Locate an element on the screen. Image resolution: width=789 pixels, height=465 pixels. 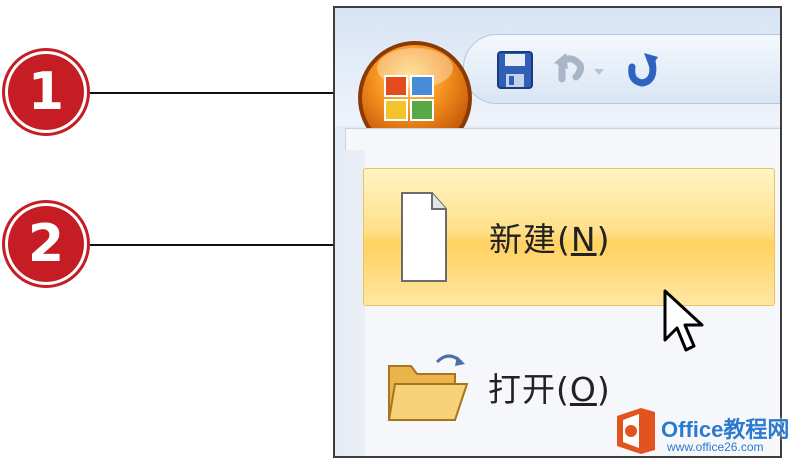
open-folder-icon is located at coordinates (428, 387).